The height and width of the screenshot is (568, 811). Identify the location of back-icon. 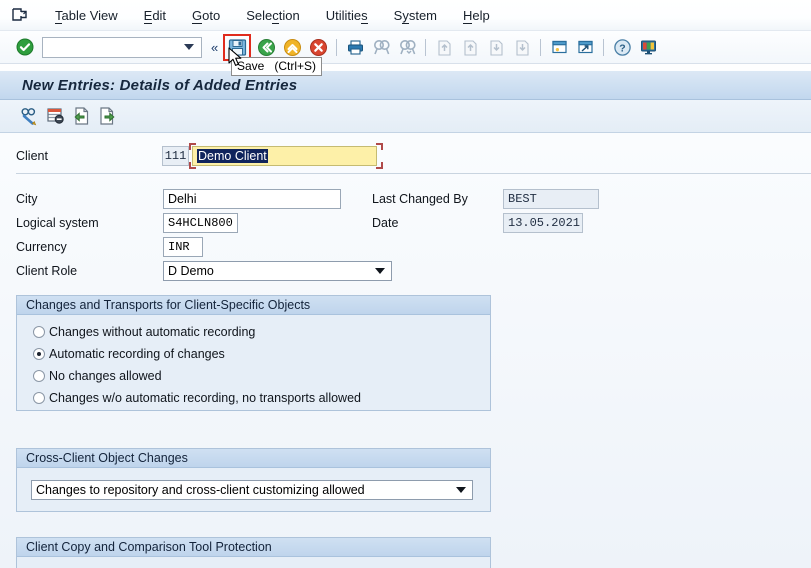
(266, 47).